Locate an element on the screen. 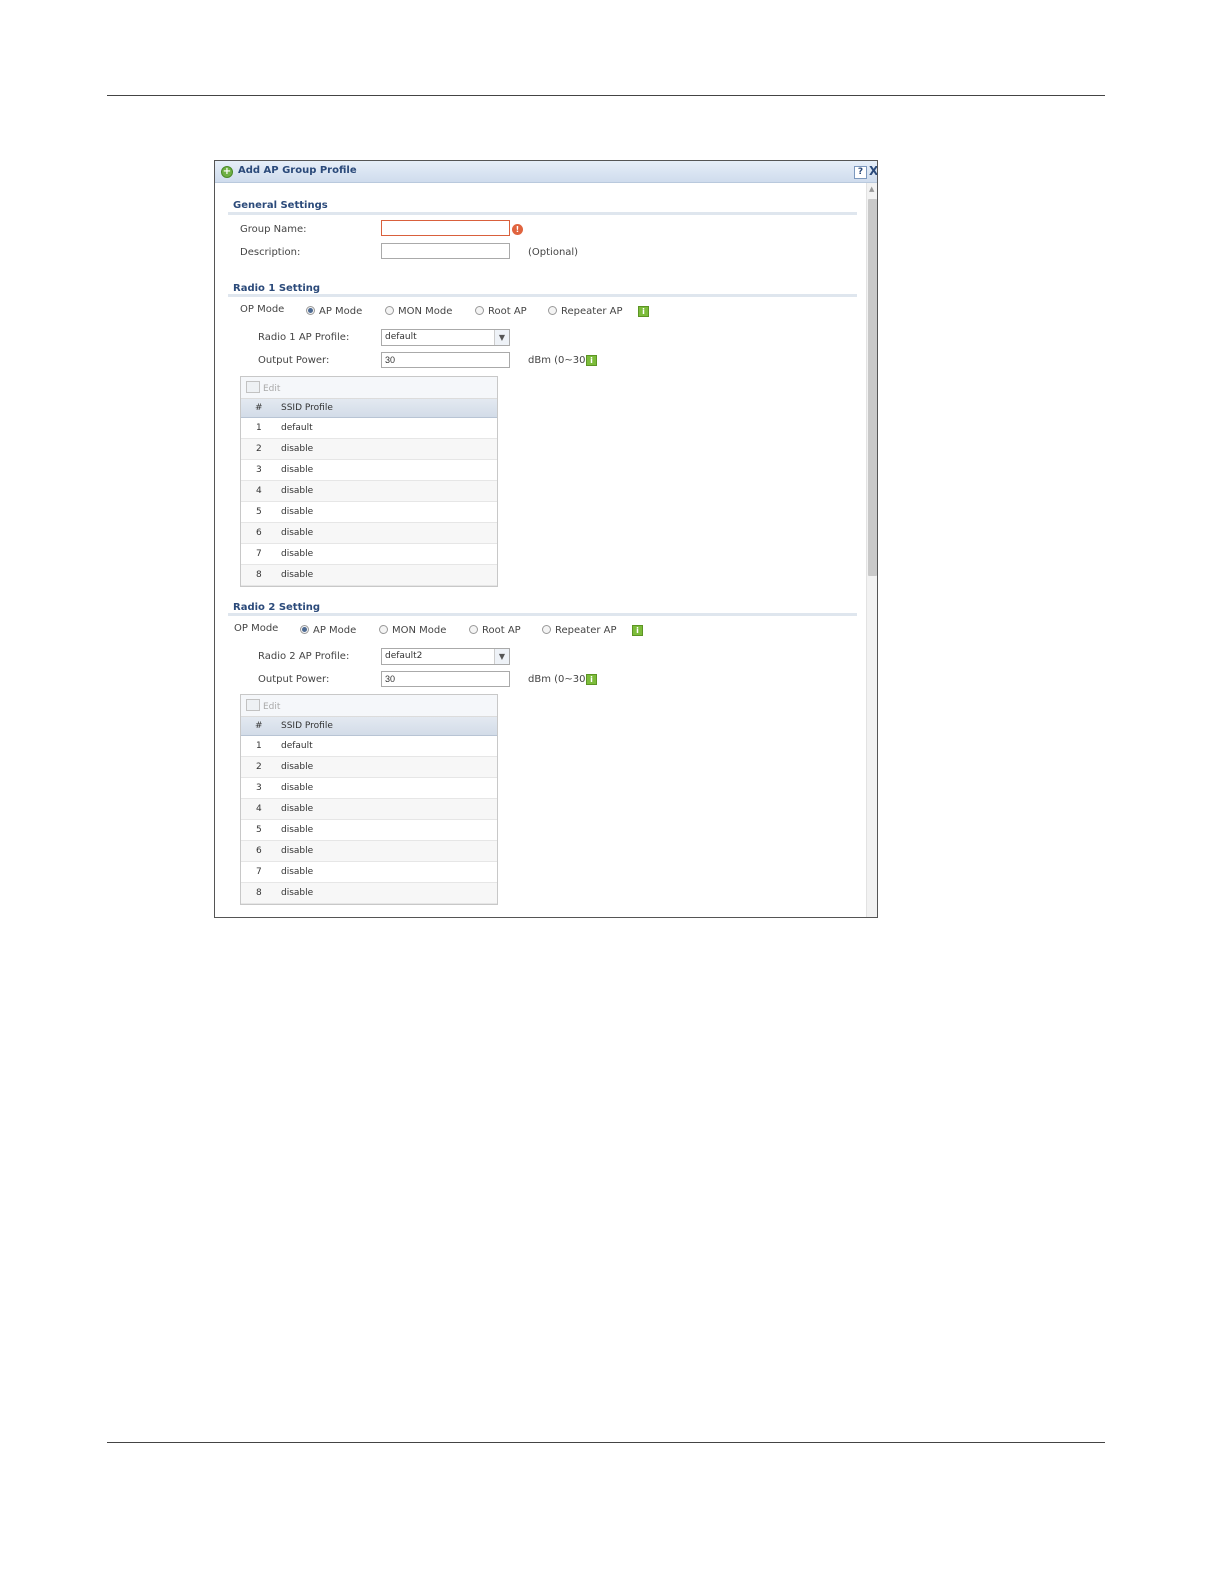 The image size is (1224, 1584). radio1-ap-mode-option: AP Mode is located at coordinates (334, 311).